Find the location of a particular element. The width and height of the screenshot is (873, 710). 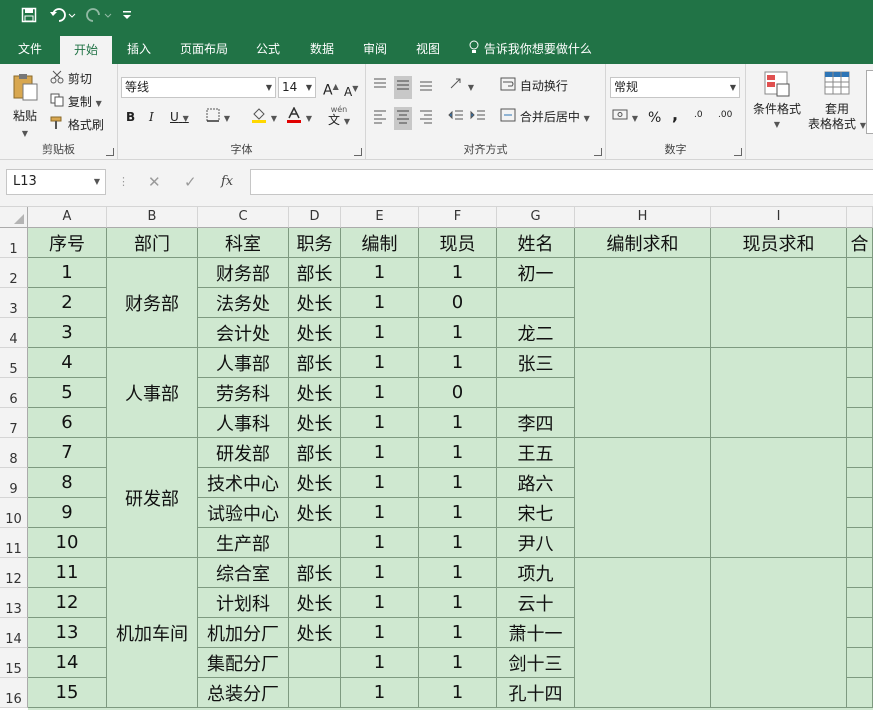

name-cell: 李四 is located at coordinates (536, 423).